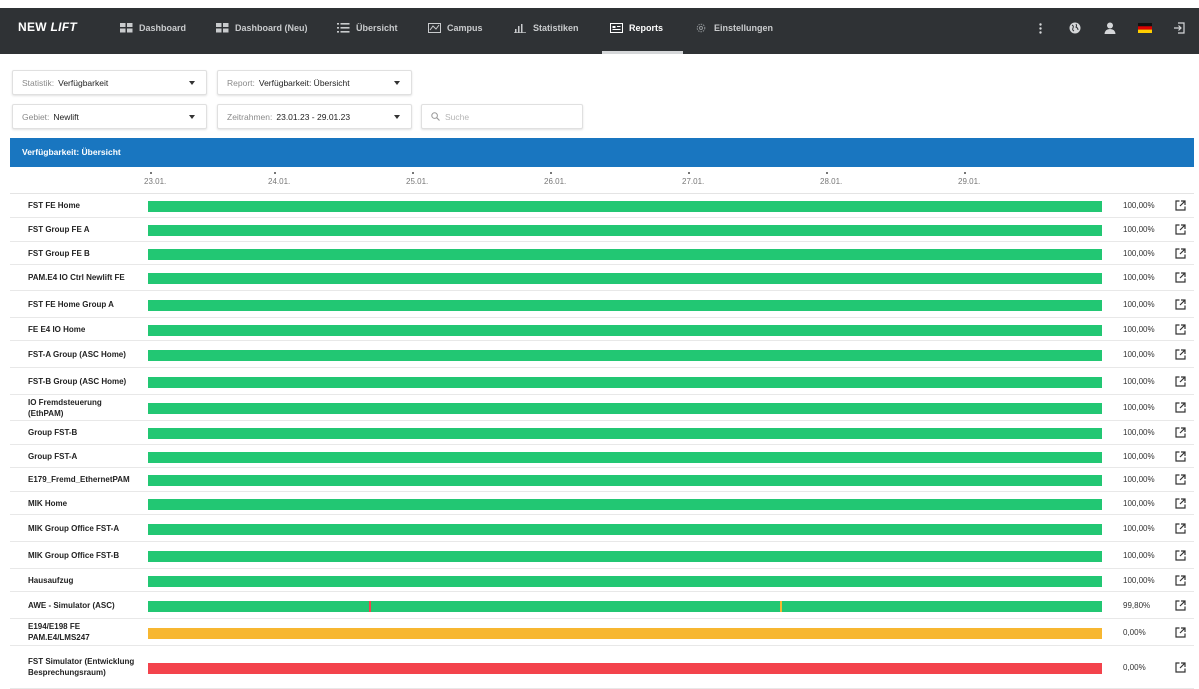  Describe the element at coordinates (602, 152) in the screenshot. I see `report-title: Verfügbarkeit: Übersicht` at that location.